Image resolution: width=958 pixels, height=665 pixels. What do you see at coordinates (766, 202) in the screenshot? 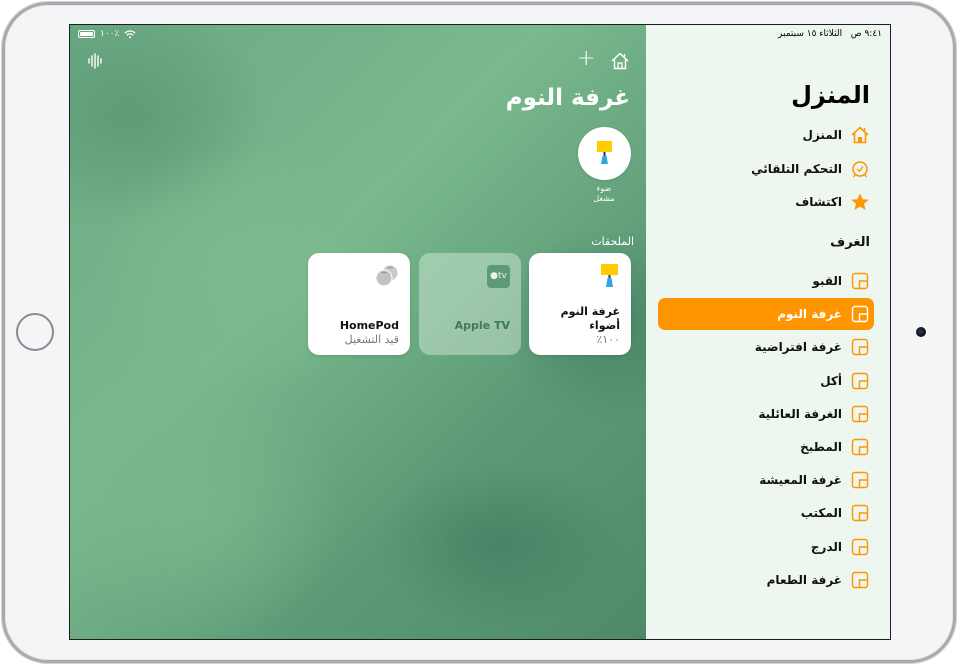
I see `sidebar-item-discover: اكتشاف` at bounding box center [766, 202].